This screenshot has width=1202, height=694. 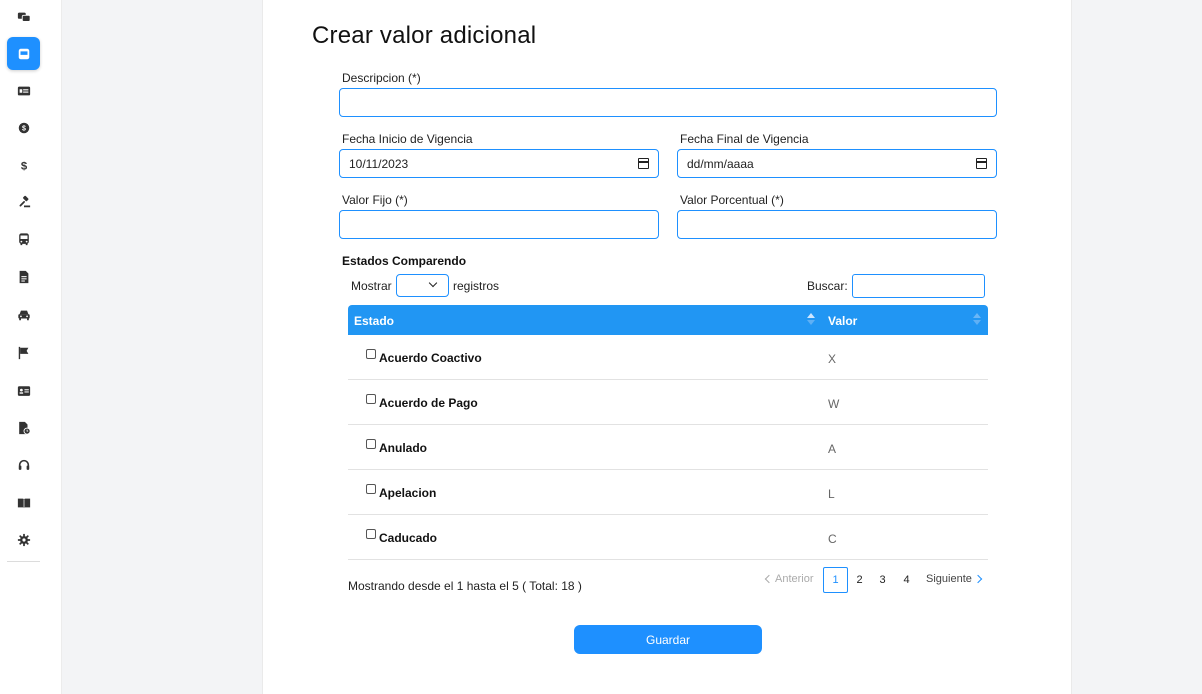 What do you see at coordinates (835, 580) in the screenshot?
I see `pagination-page-1: 1` at bounding box center [835, 580].